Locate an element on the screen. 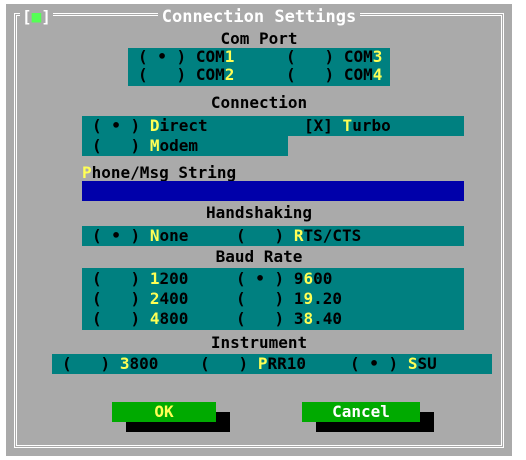 This screenshot has height=460, width=526. com-port-label: Com Port is located at coordinates (259, 38).